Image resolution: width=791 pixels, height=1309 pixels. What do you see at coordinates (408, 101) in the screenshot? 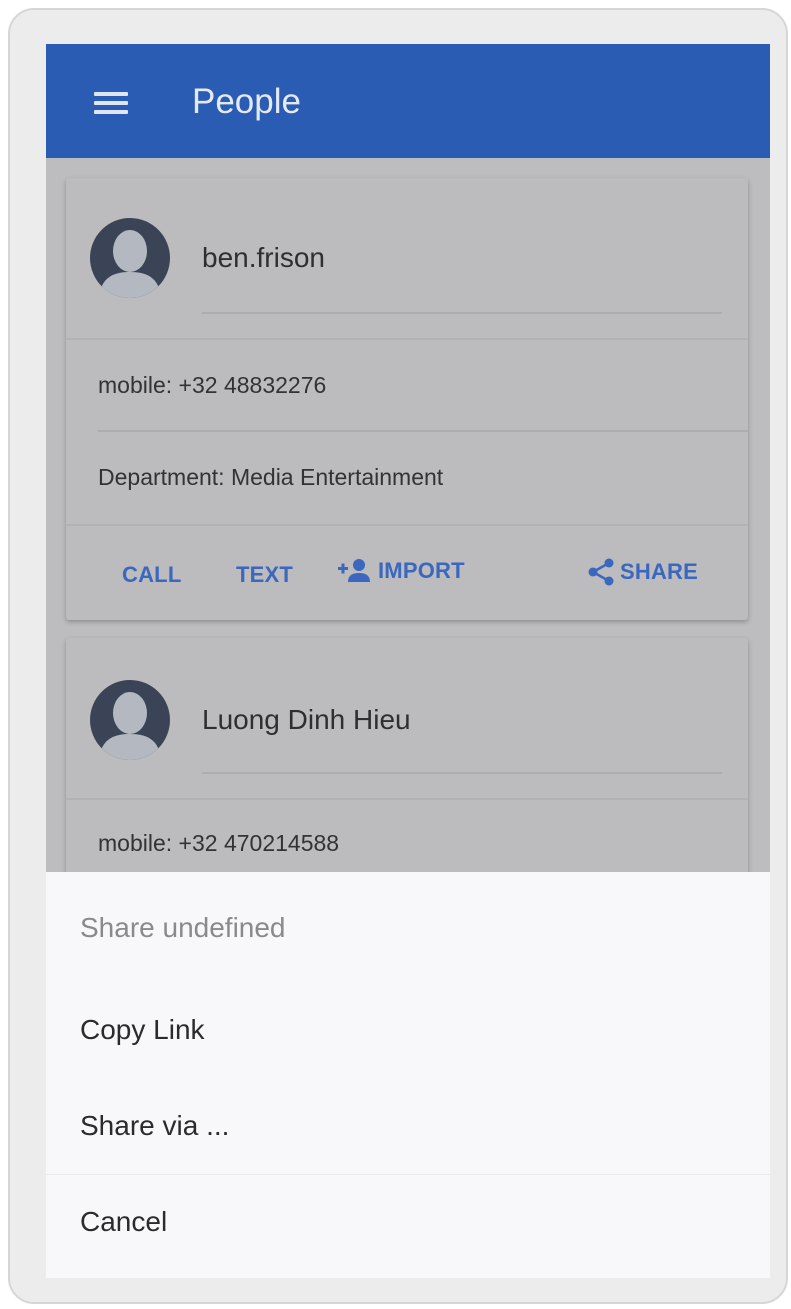
I see `app-bar: People` at bounding box center [408, 101].